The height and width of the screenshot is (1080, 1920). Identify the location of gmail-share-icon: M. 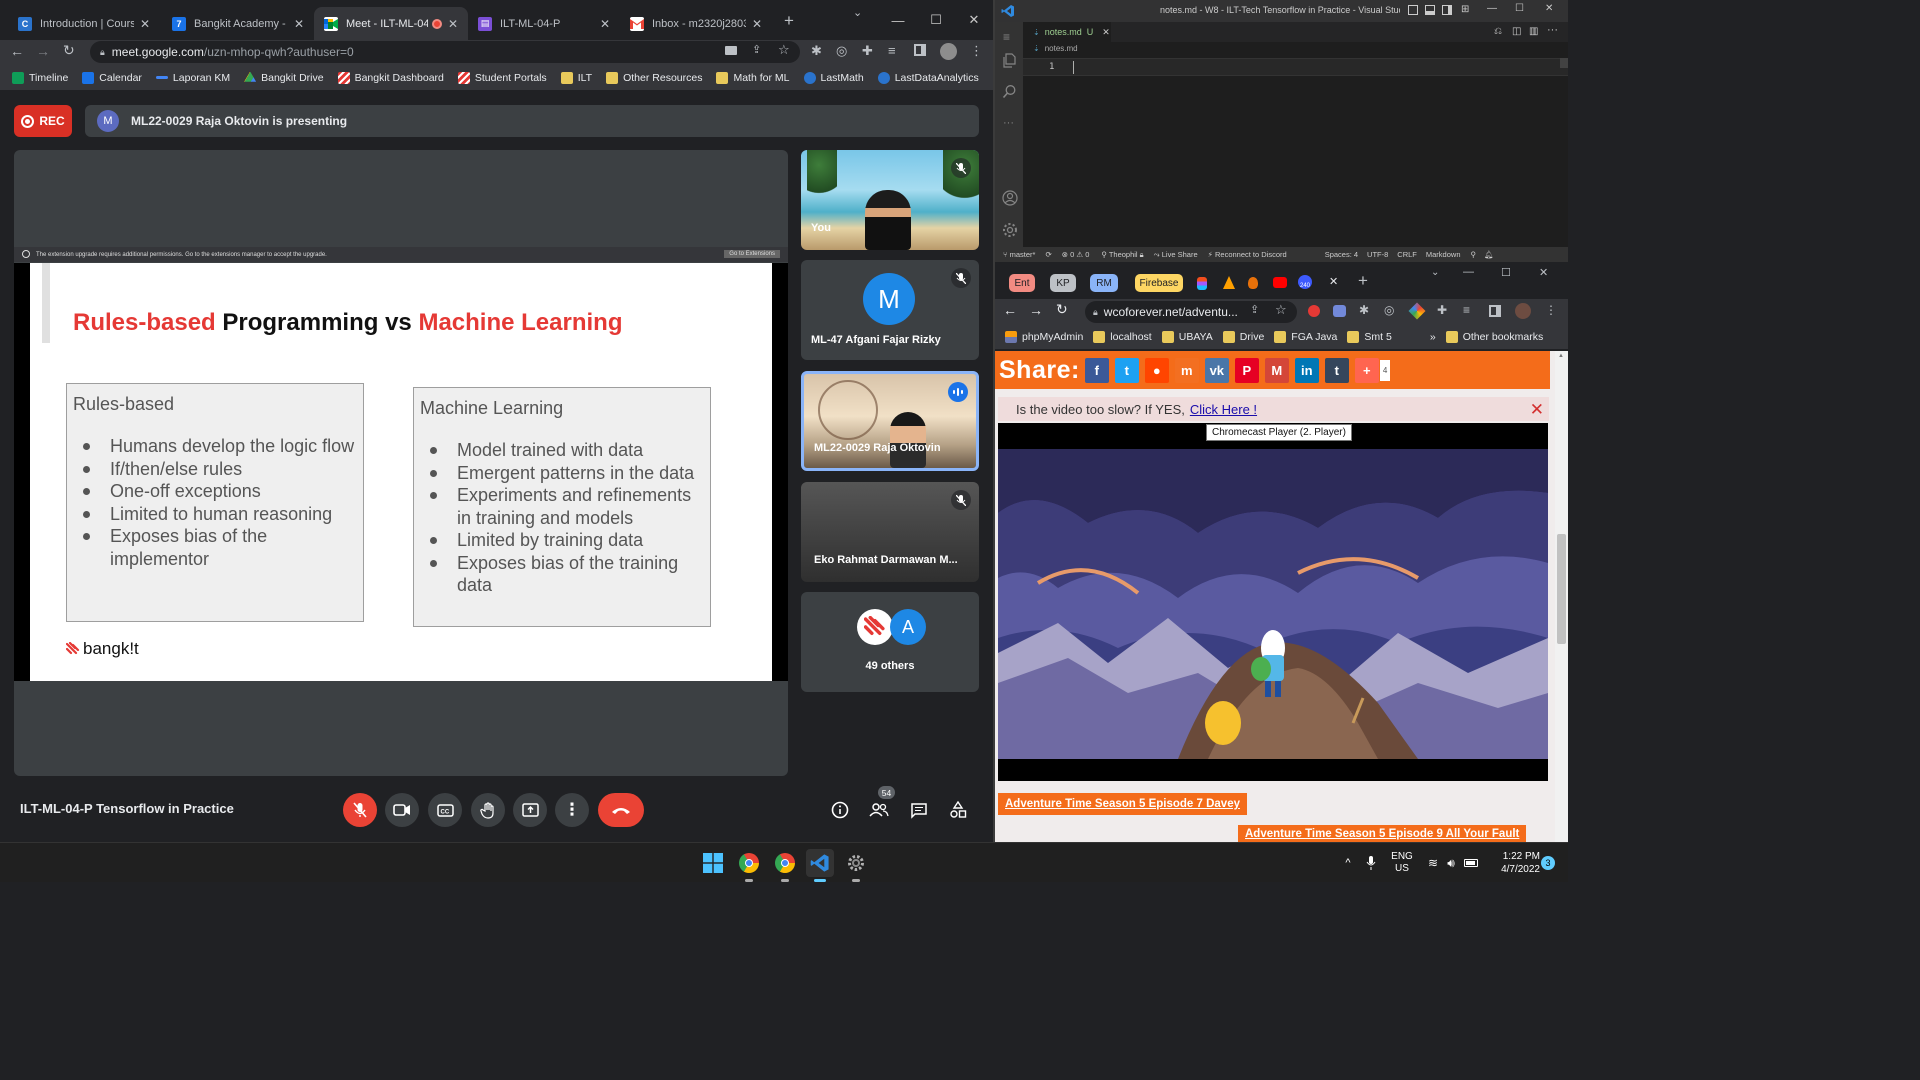
(1276, 370).